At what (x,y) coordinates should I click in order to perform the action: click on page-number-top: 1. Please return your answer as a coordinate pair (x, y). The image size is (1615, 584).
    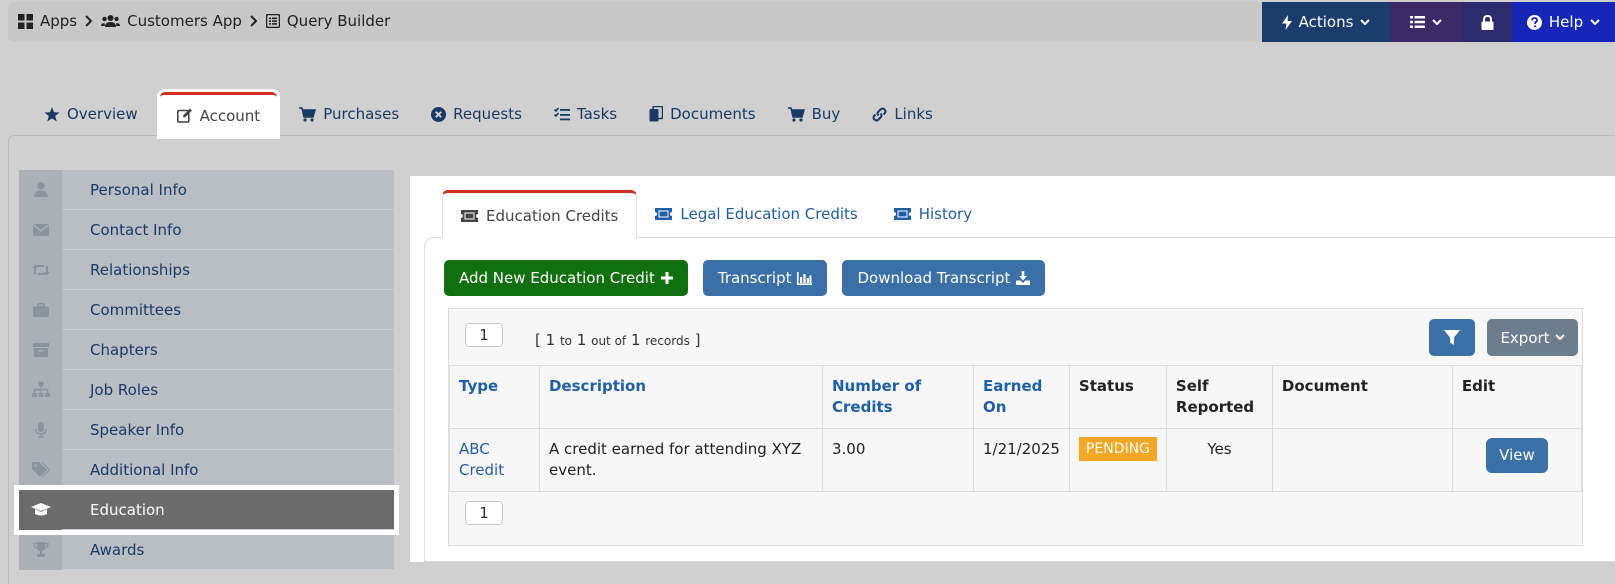
    Looking at the image, I should click on (484, 335).